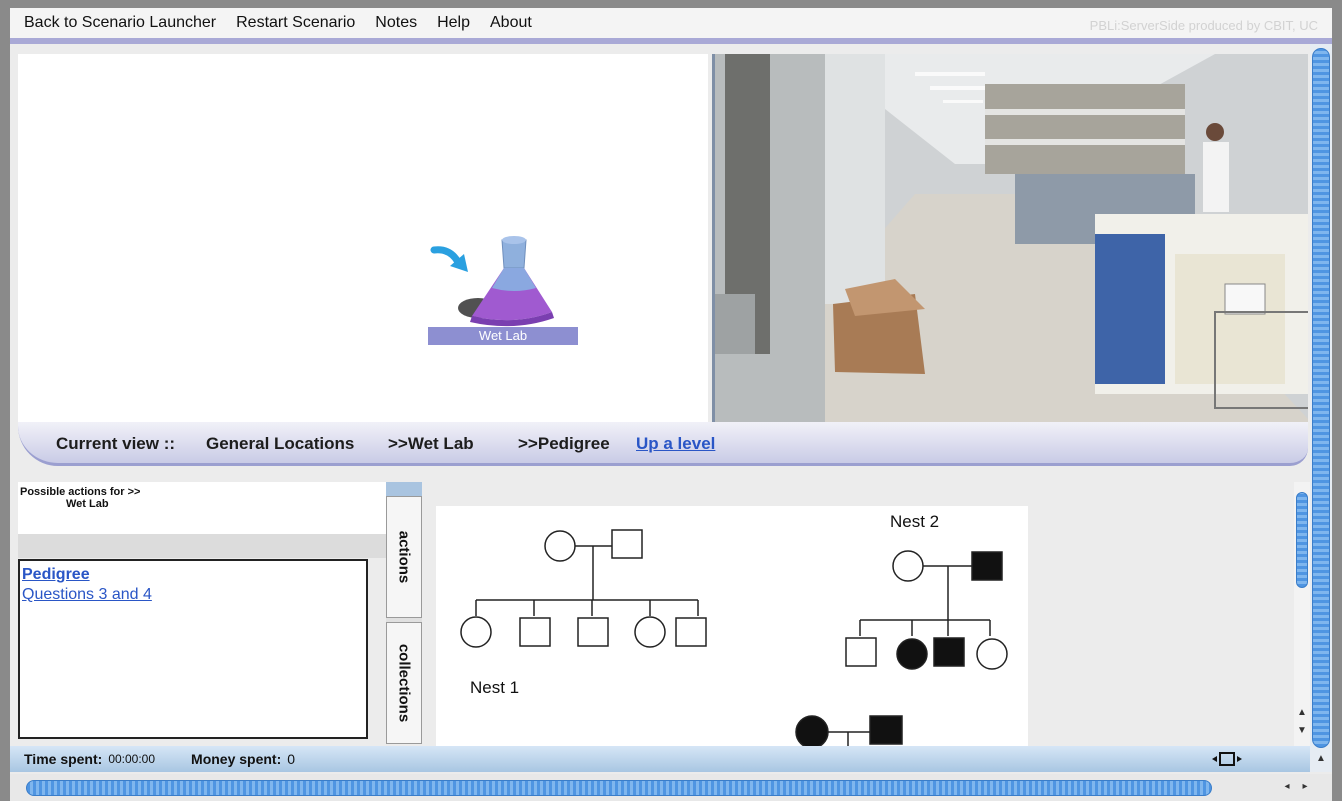 Image resolution: width=1342 pixels, height=801 pixels. Describe the element at coordinates (1302, 731) in the screenshot. I see `scroll-down-arrow-icon: ▼` at that location.